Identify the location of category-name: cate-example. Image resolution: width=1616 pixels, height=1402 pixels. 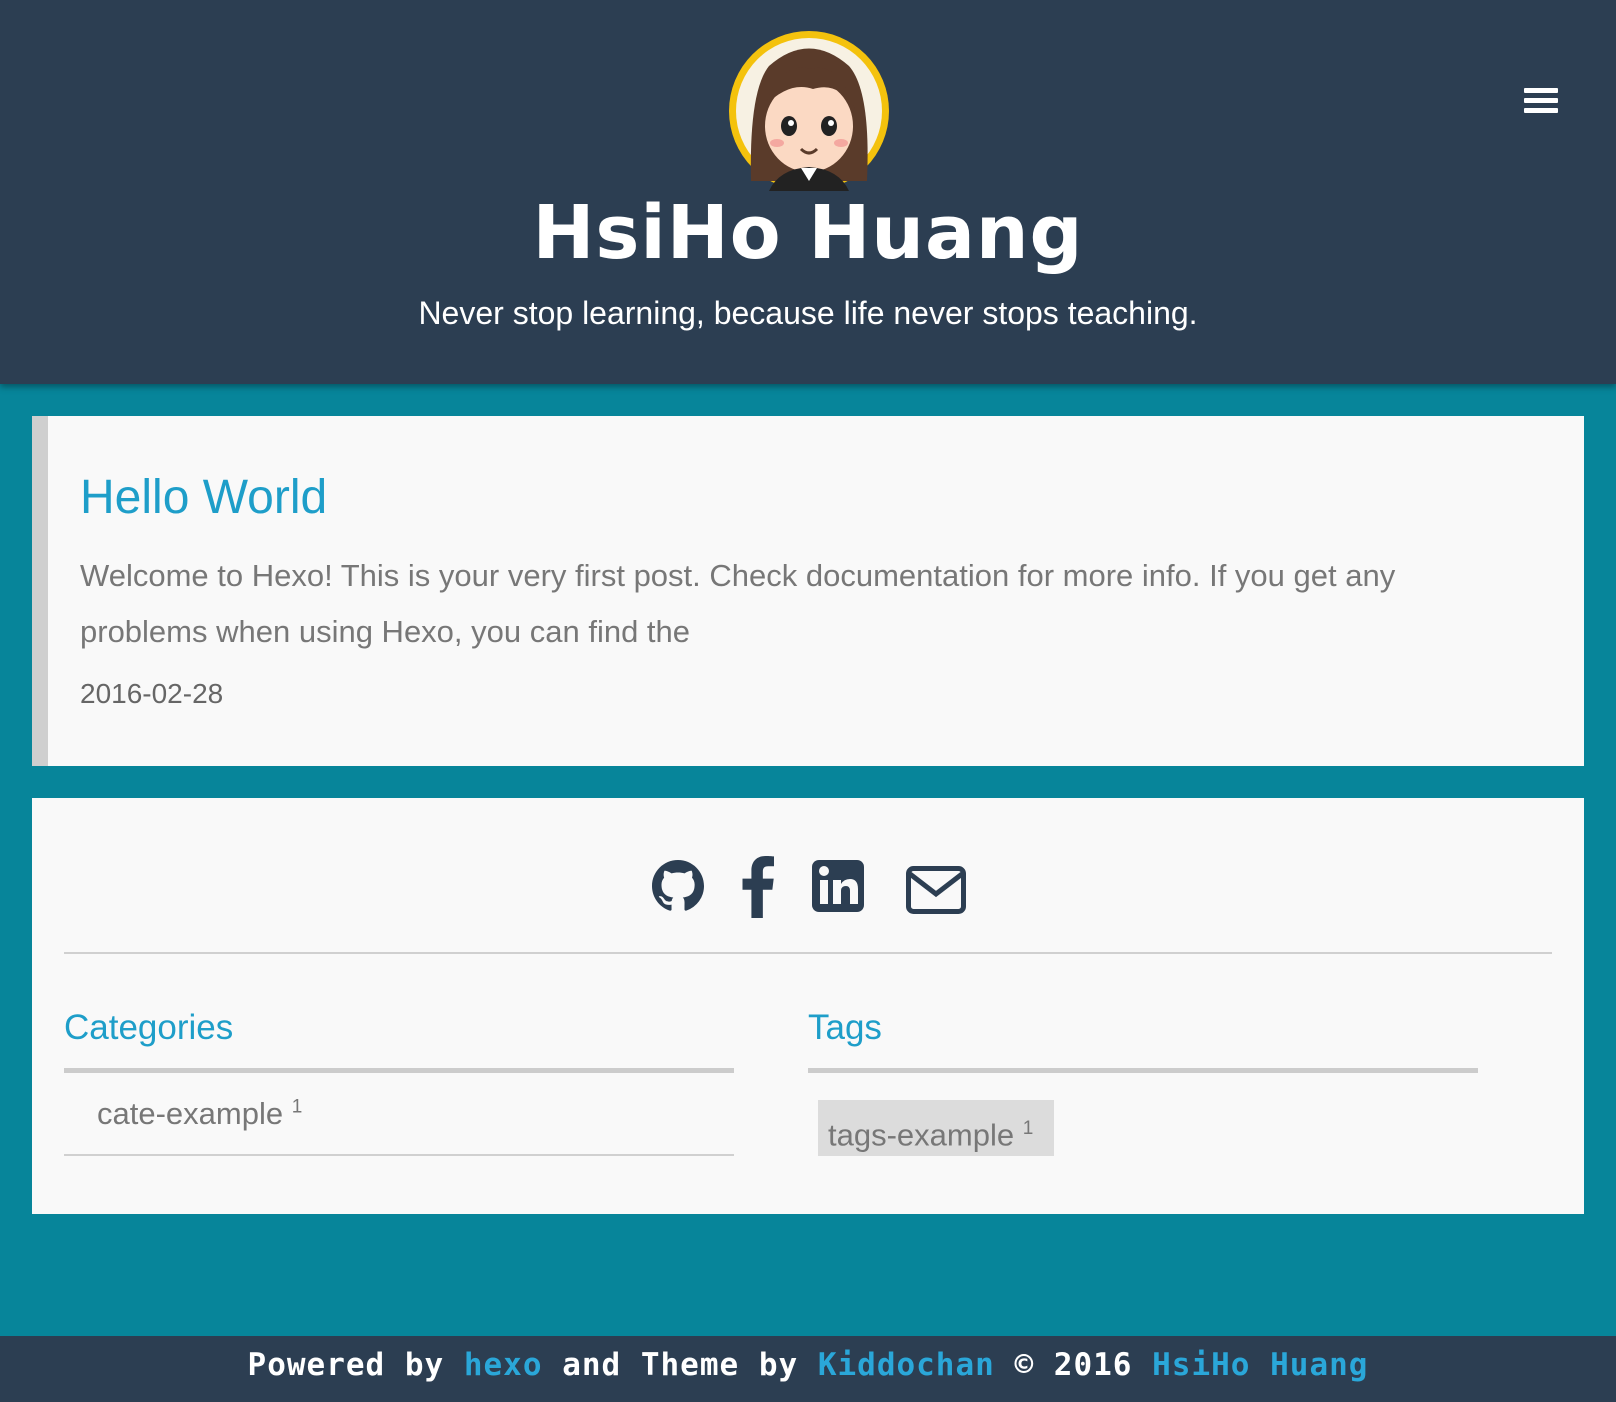
(190, 1113).